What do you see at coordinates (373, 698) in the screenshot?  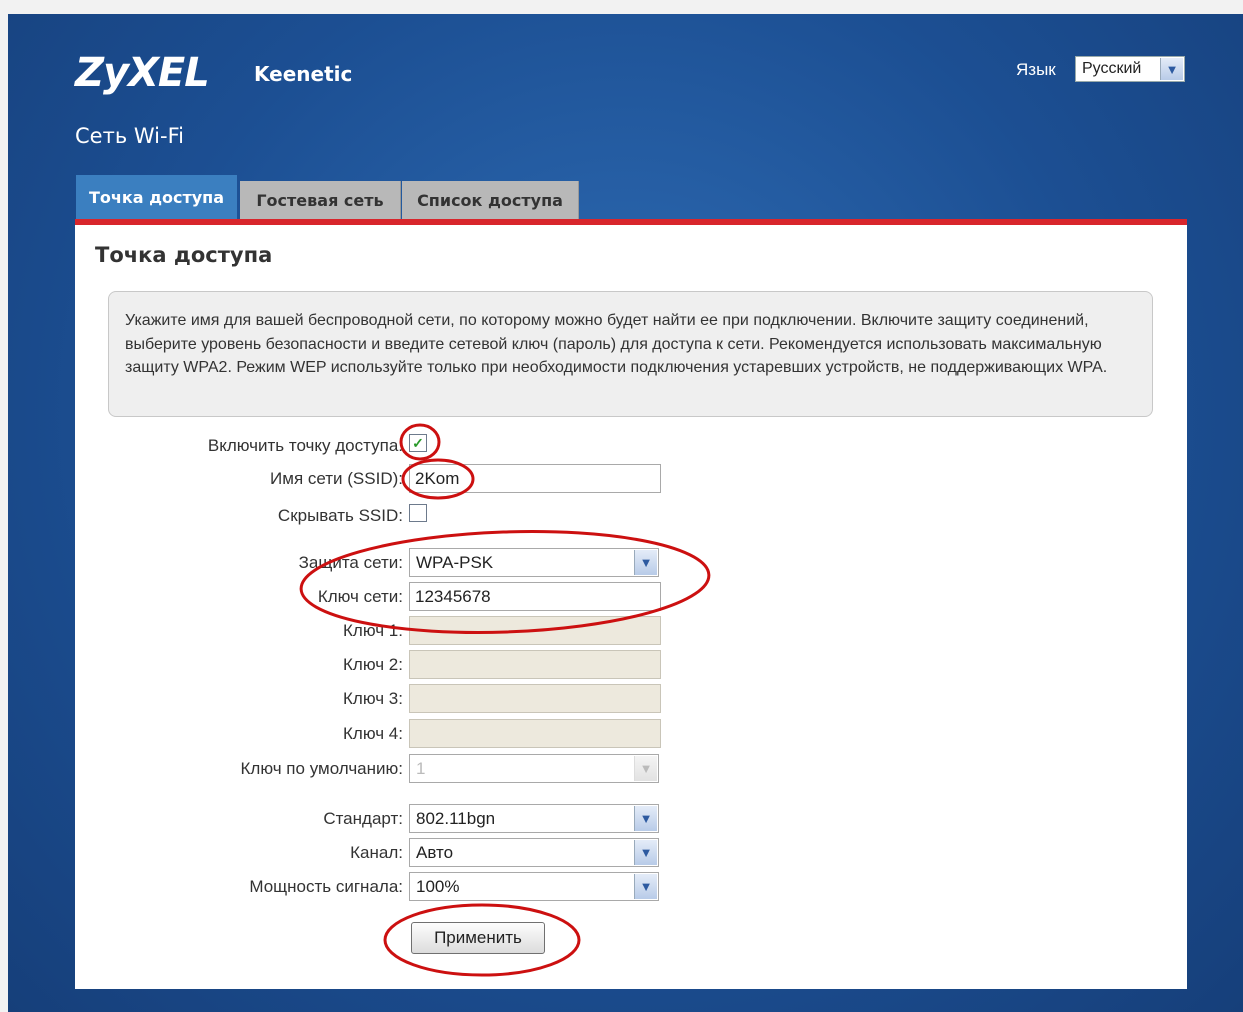 I see `key3-label: Ключ 3:` at bounding box center [373, 698].